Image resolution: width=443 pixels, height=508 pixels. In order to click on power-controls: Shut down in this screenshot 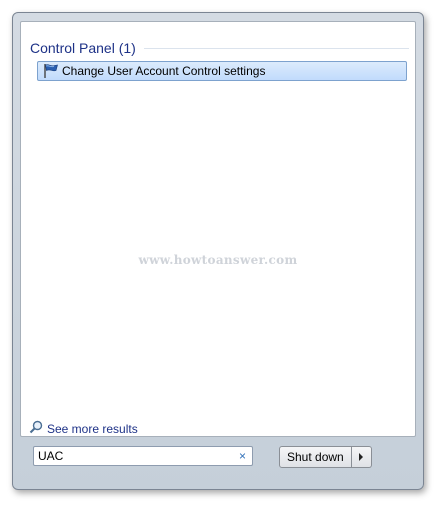, I will do `click(325, 457)`.